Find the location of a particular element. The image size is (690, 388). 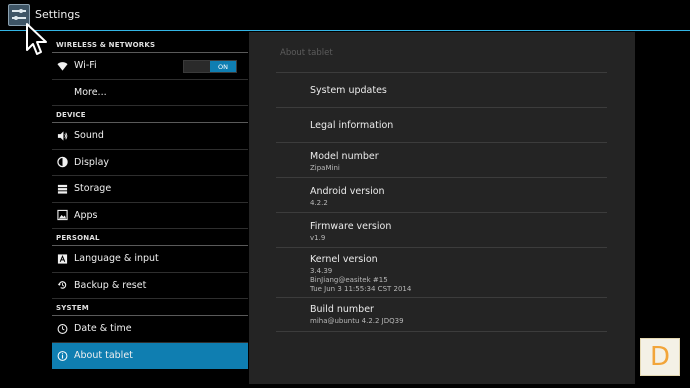

sidebar-item-display: Display is located at coordinates (150, 163).